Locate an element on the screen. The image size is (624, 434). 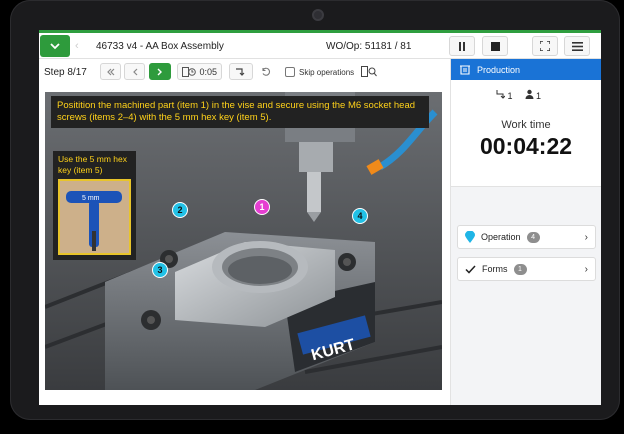
dropdown-menu-button is located at coordinates (55, 46).